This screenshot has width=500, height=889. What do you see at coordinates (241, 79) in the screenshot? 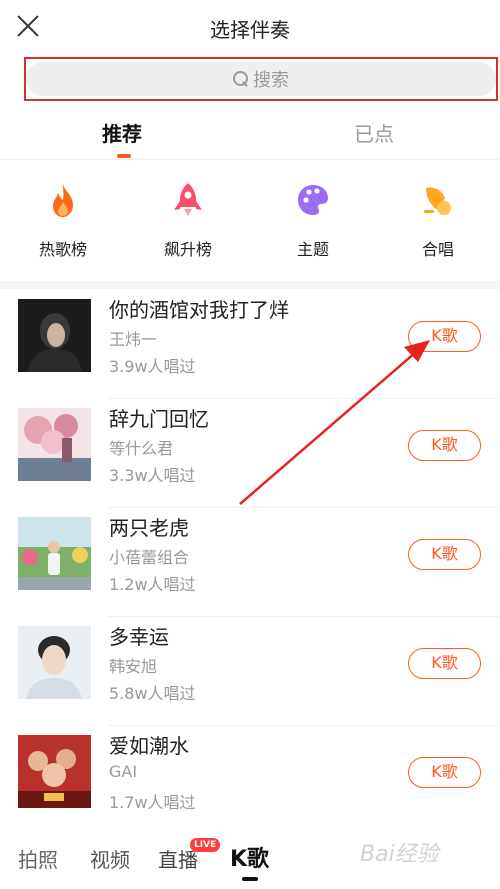
I see `search-icon` at bounding box center [241, 79].